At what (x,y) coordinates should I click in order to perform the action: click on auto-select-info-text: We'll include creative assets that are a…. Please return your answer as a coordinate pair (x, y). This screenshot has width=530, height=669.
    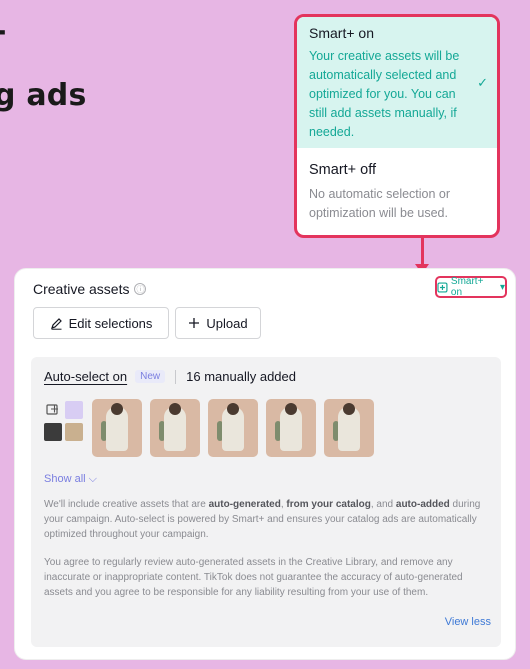
    Looking at the image, I should click on (268, 519).